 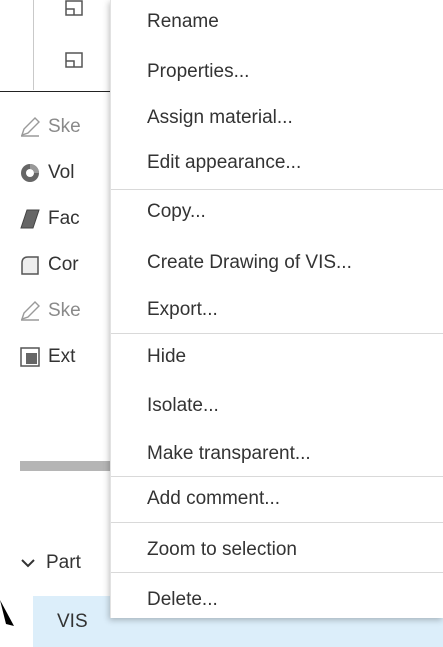 I want to click on tree-item-corner: Cor, so click(x=48, y=265).